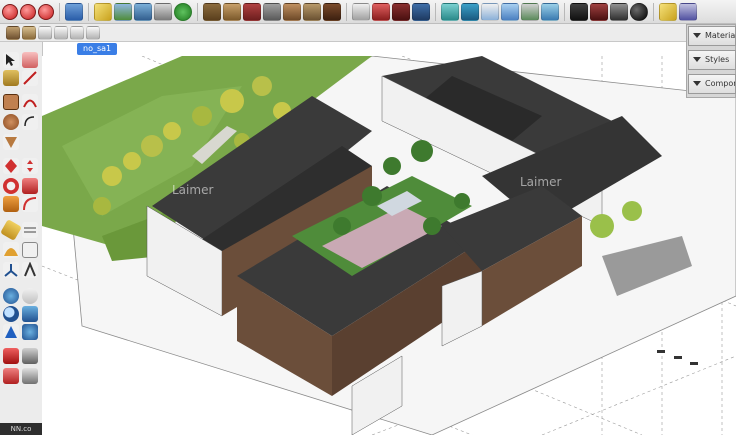 This screenshot has width=736, height=435. Describe the element at coordinates (490, 11) in the screenshot. I see `measure-icon` at that location.